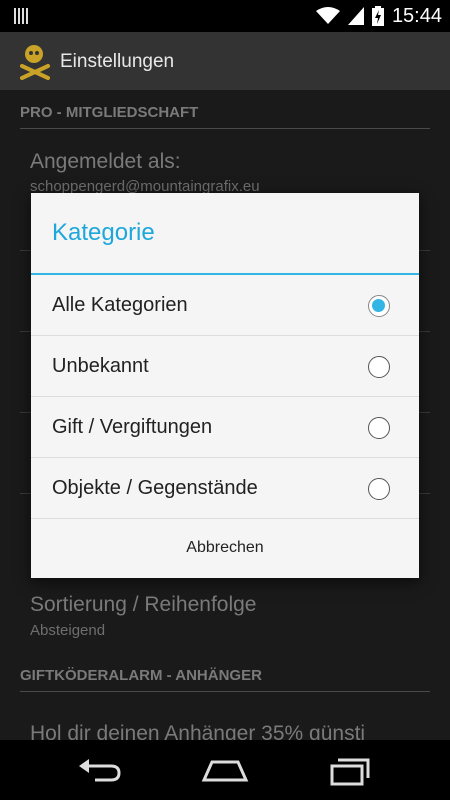 The height and width of the screenshot is (800, 450). Describe the element at coordinates (225, 427) in the screenshot. I see `option-poison: Gift / Vergiftungen` at that location.